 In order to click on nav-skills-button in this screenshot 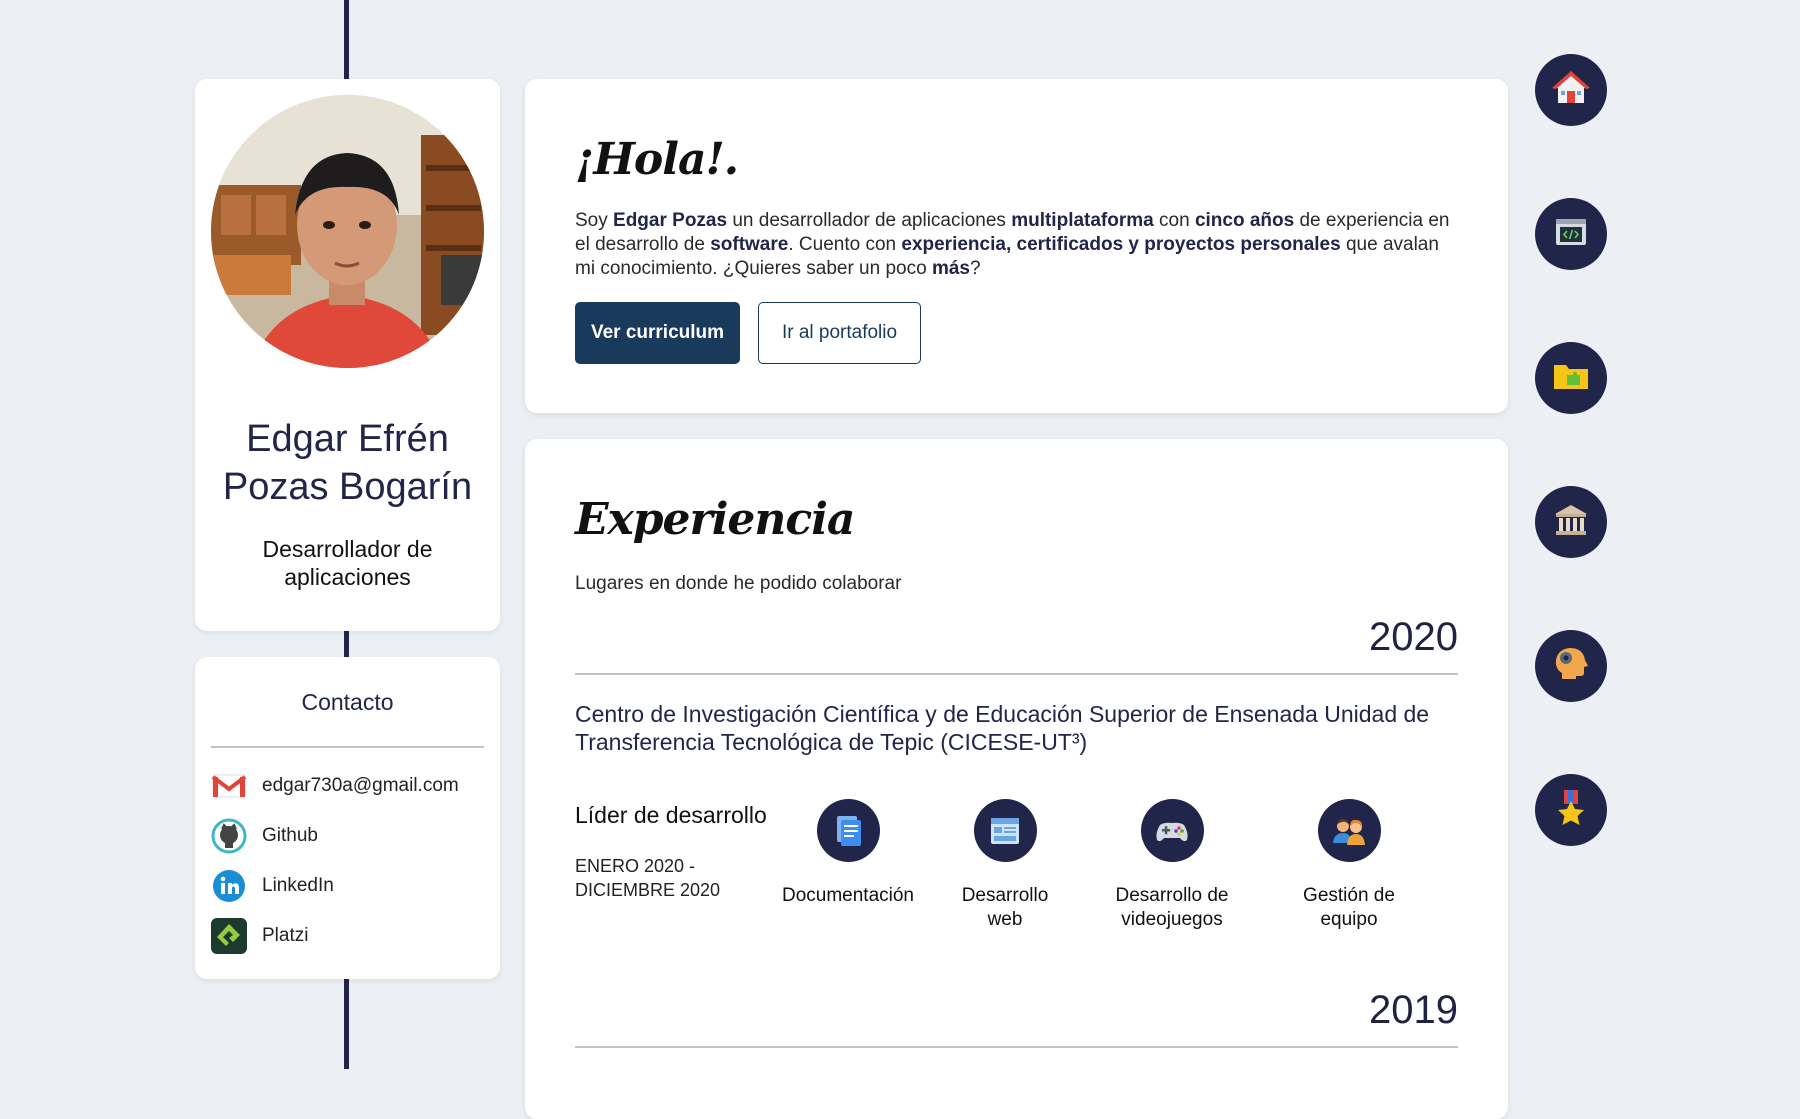, I will do `click(1571, 666)`.